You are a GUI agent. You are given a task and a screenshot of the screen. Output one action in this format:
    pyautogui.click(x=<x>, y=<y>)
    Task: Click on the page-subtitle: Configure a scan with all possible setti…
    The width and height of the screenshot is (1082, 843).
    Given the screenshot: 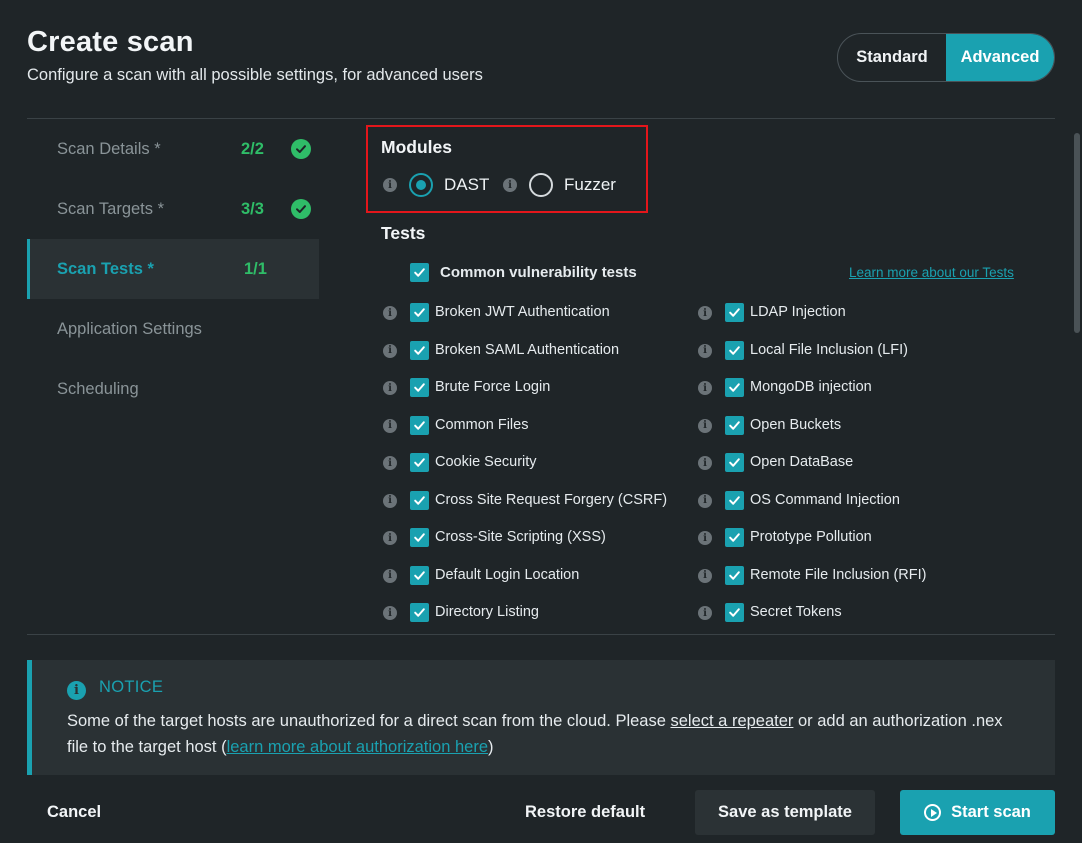 What is the action you would take?
    pyautogui.click(x=255, y=75)
    